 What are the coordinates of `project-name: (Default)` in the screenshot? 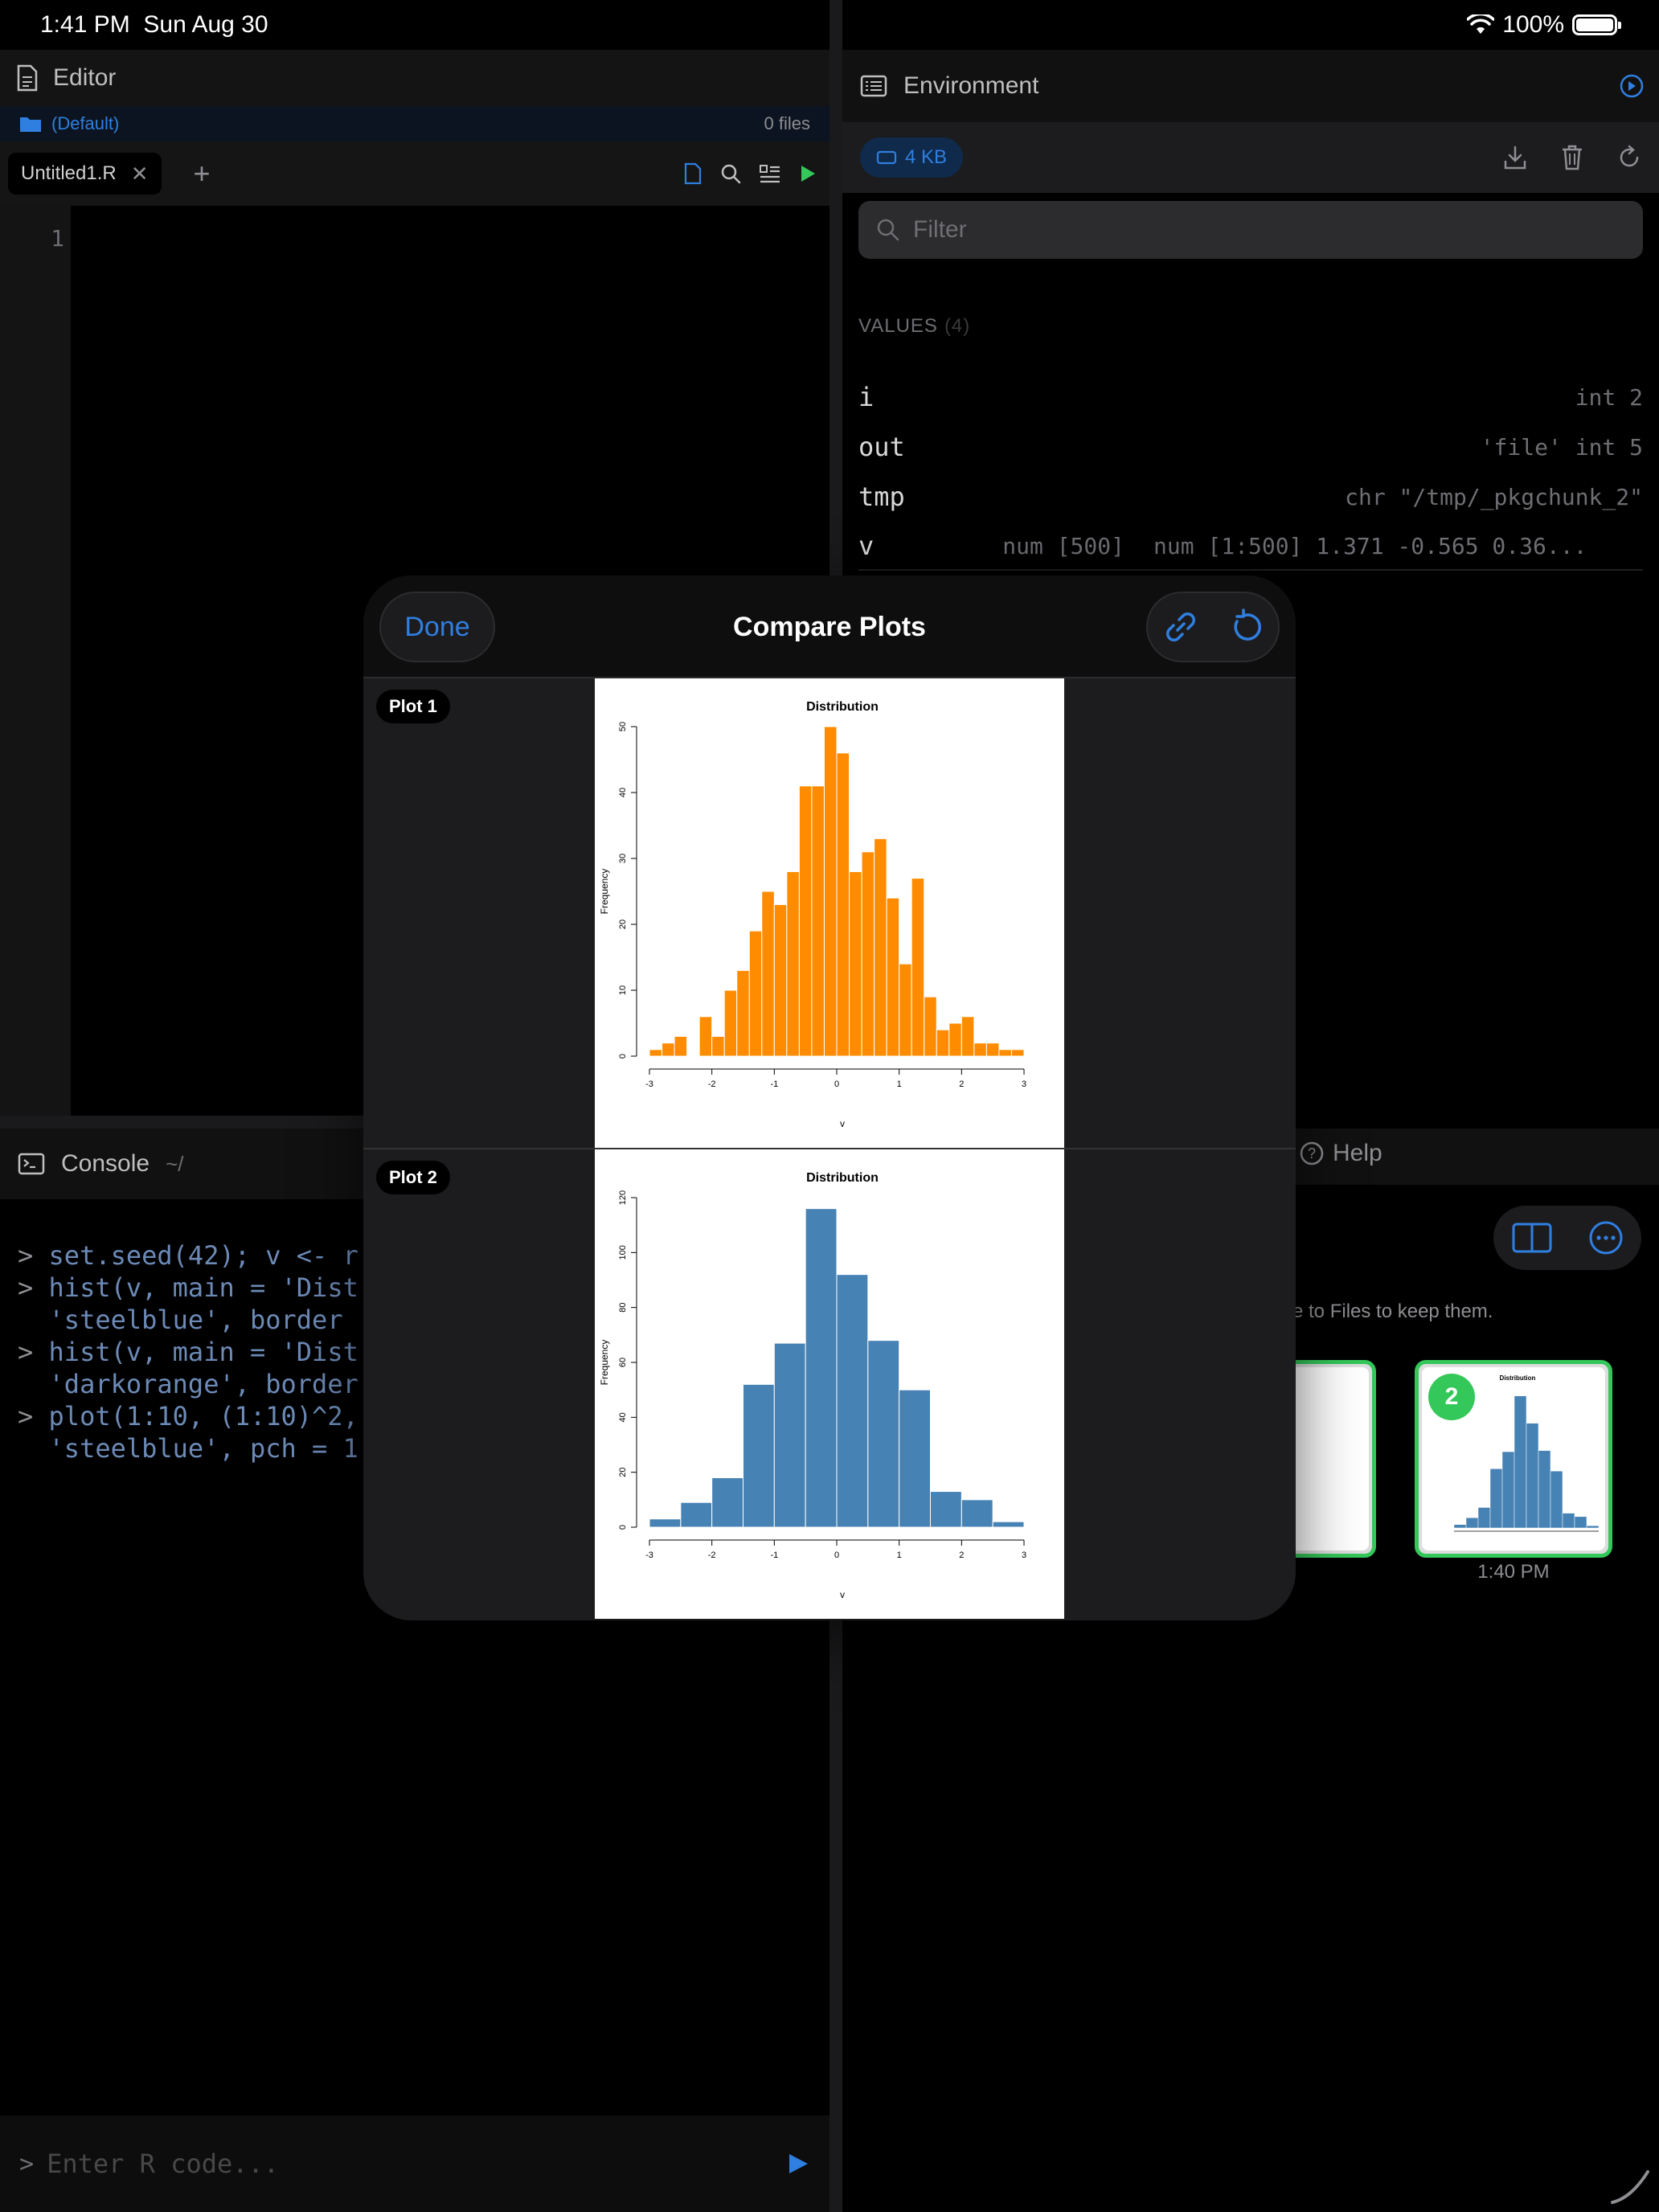 It's located at (85, 123).